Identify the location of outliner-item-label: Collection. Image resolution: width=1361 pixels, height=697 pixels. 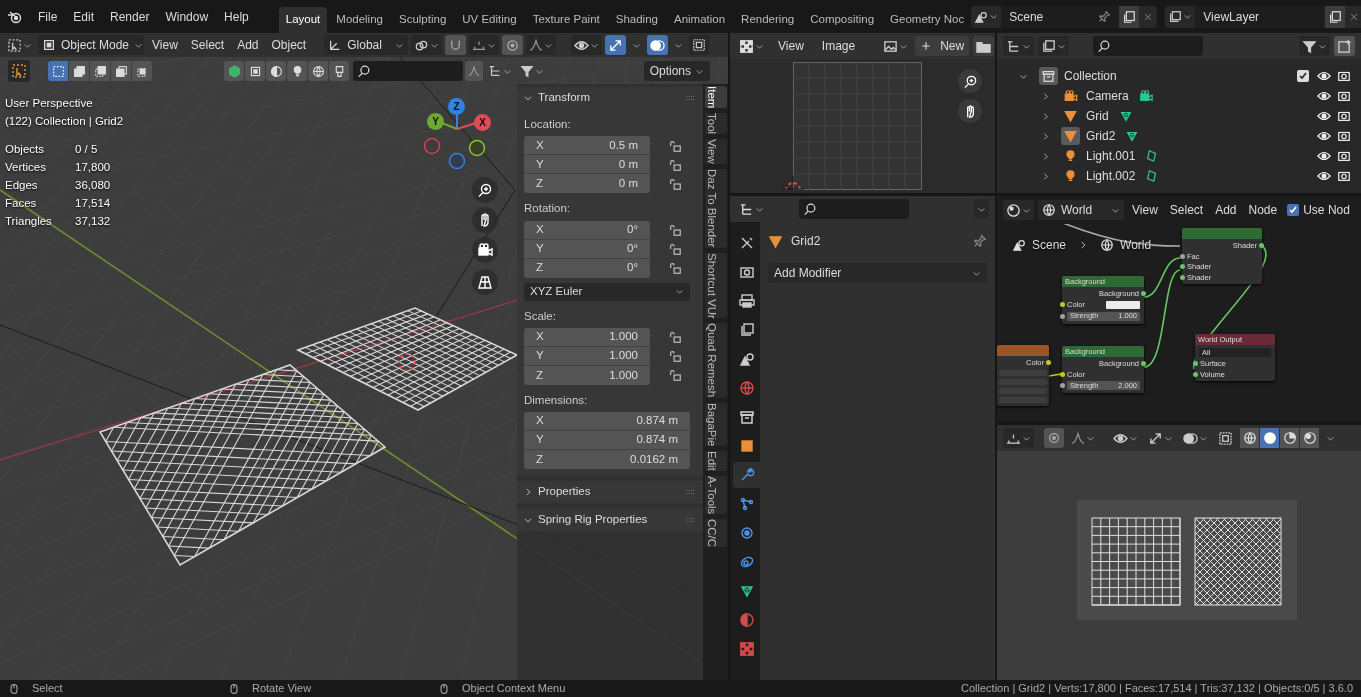
(1090, 76).